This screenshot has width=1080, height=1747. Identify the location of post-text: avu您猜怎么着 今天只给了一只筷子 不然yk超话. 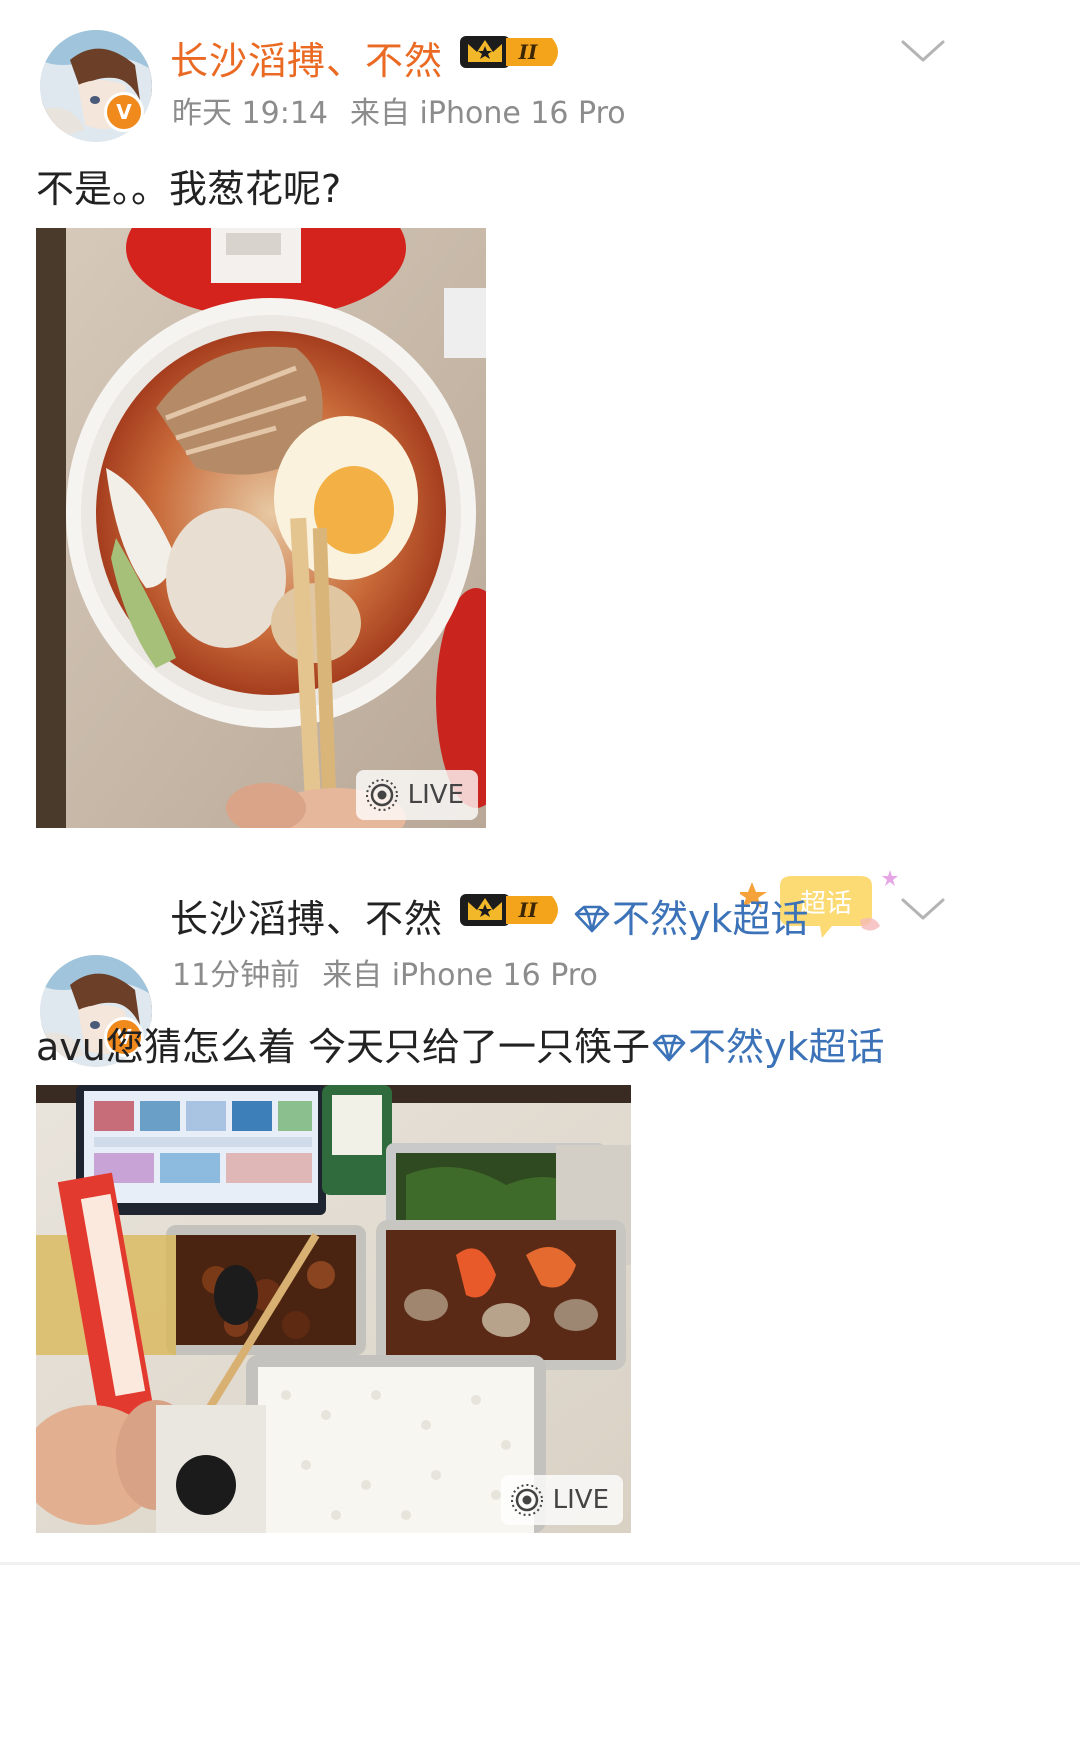
(460, 1043).